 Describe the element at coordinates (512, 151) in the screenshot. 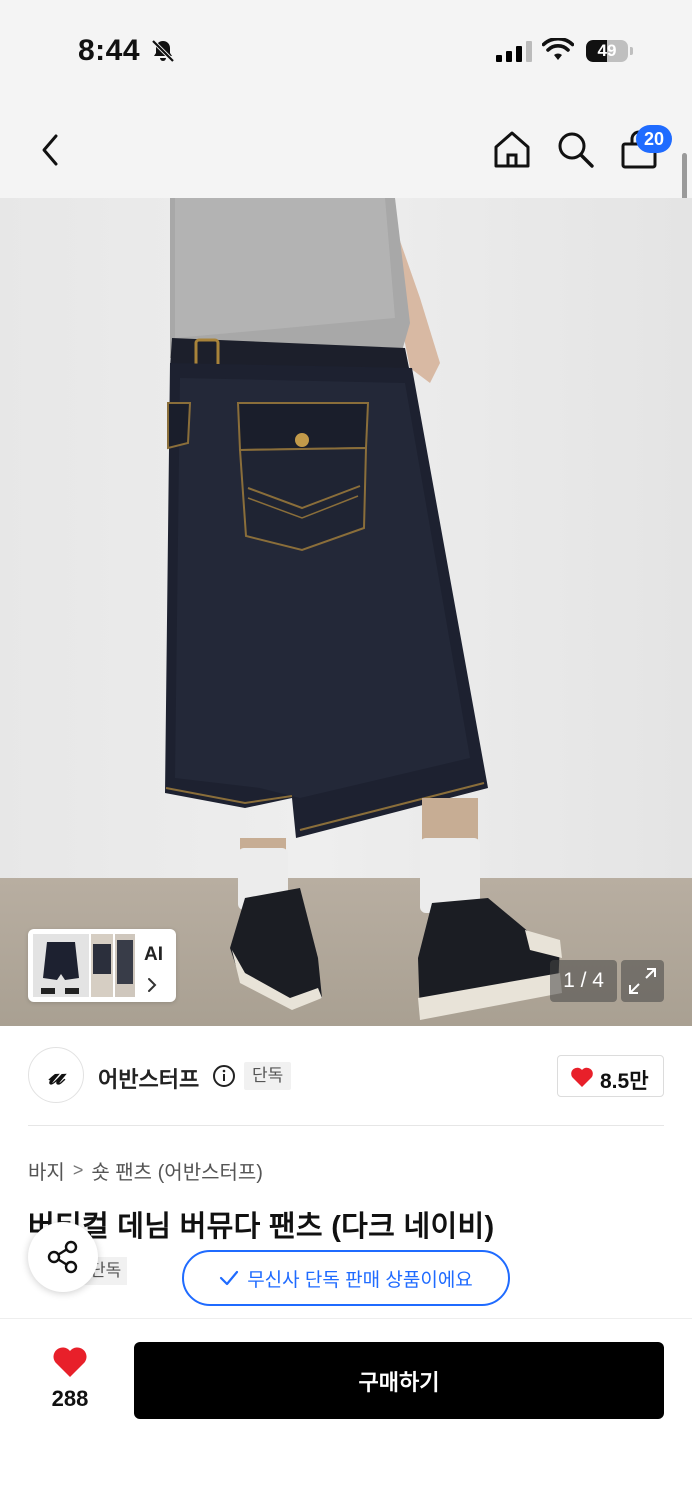

I see `home-icon` at that location.